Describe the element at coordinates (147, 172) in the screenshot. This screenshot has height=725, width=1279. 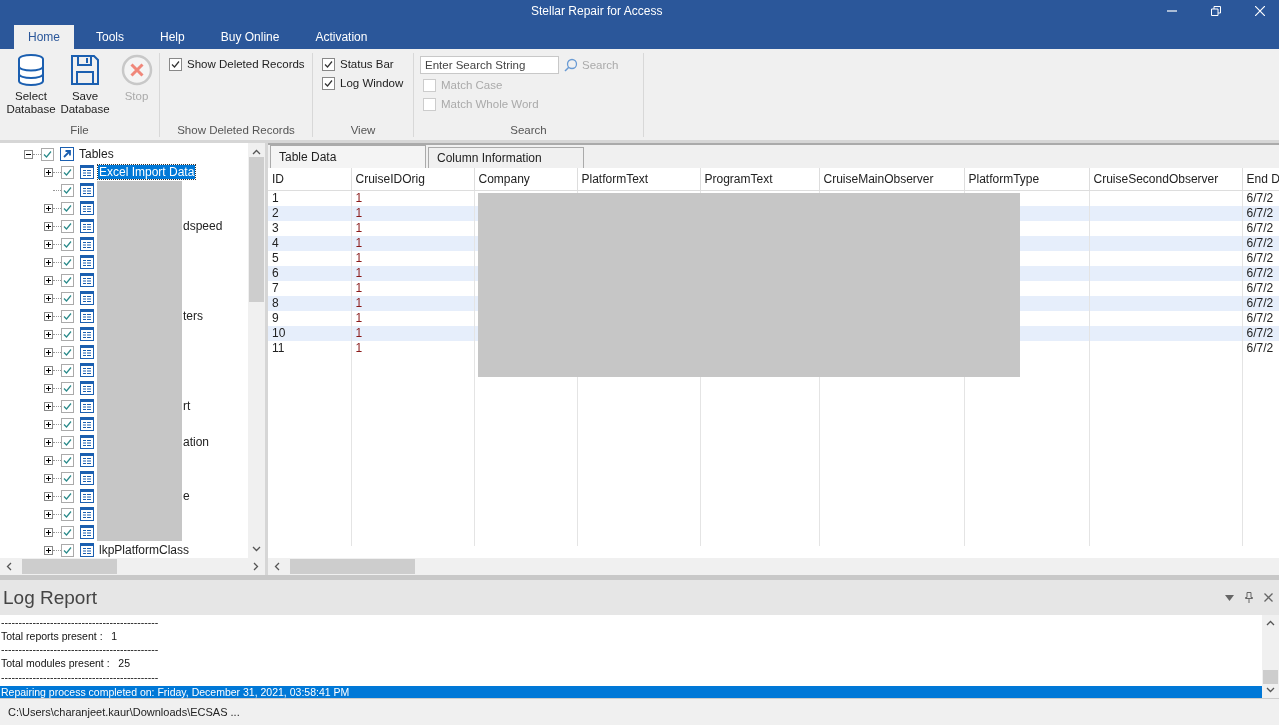
I see `tree-item: Excel Import Data` at that location.